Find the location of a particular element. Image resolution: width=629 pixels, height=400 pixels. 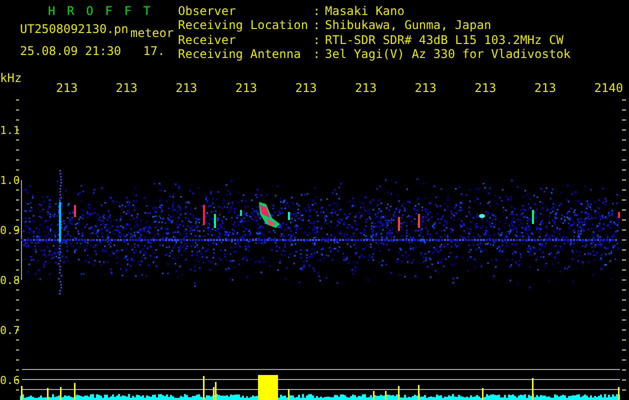

axis-label: 0.6 is located at coordinates (10, 380).